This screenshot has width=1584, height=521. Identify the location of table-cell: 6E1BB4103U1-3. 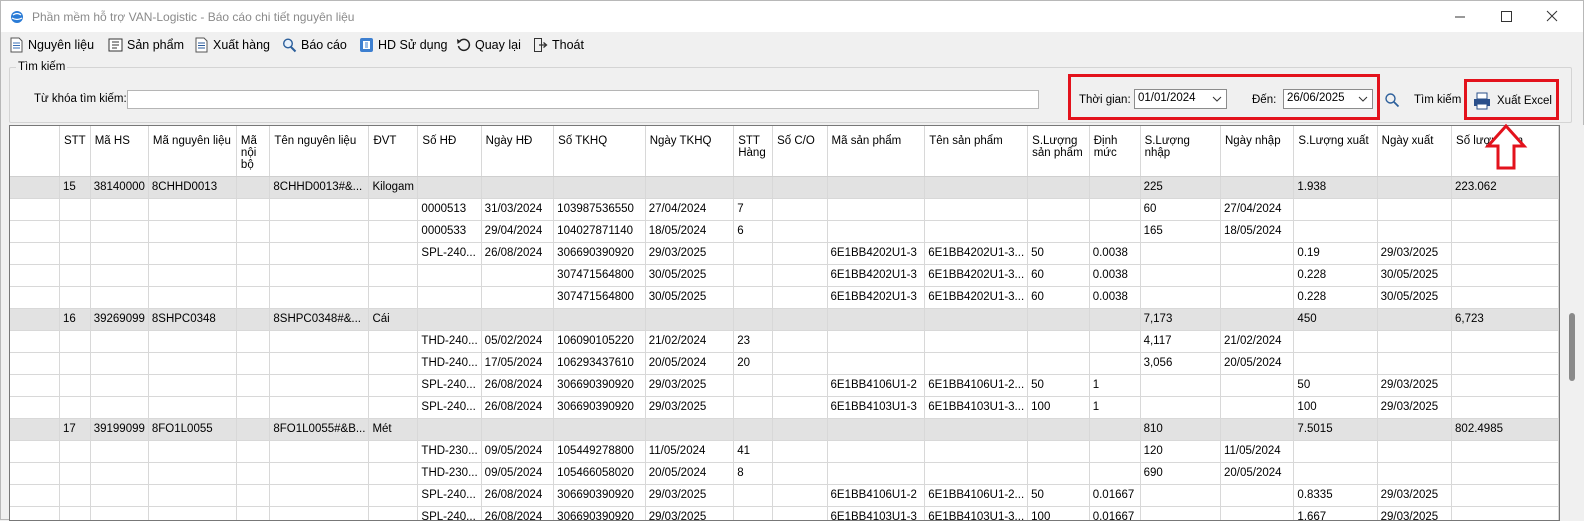
(876, 513).